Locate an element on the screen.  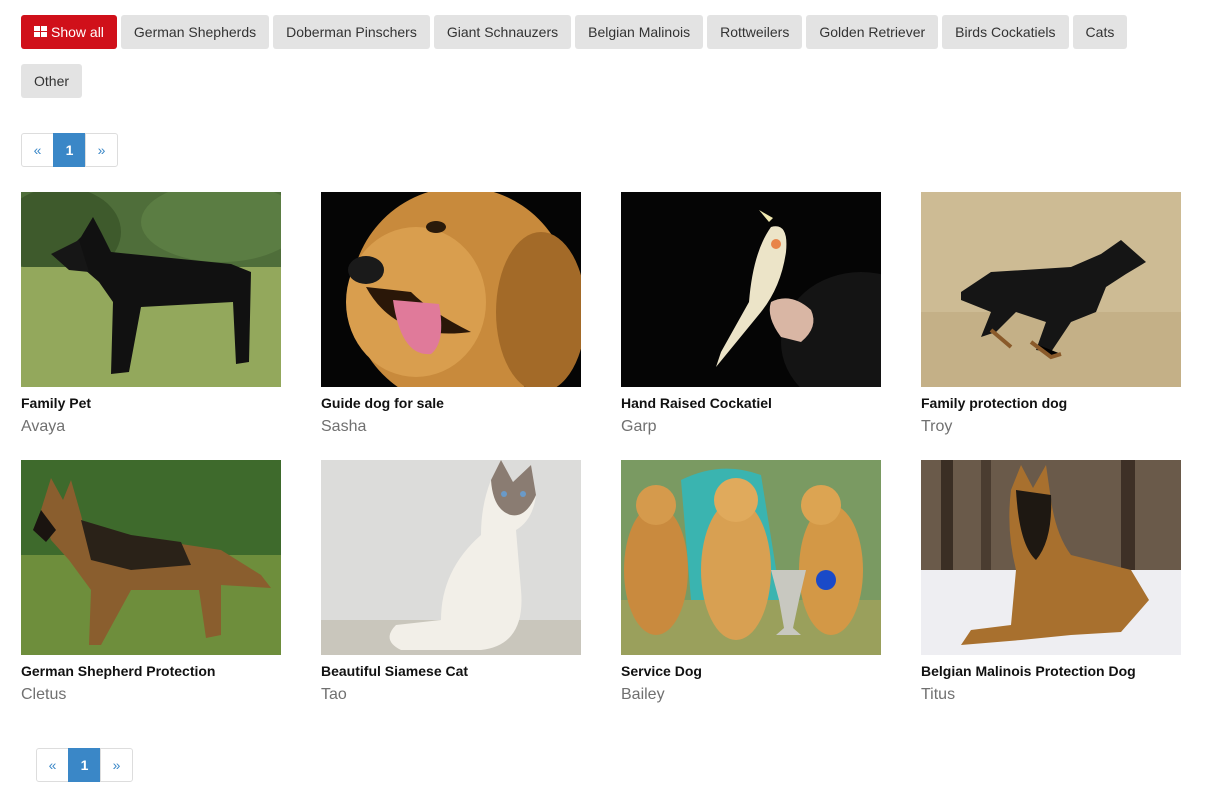
filter-show-all-button: Show all is located at coordinates (69, 32).